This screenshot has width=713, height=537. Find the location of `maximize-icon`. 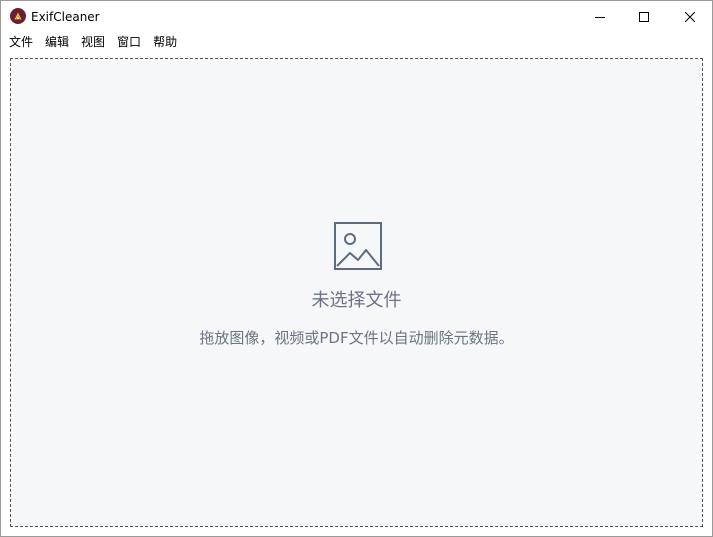

maximize-icon is located at coordinates (644, 16).